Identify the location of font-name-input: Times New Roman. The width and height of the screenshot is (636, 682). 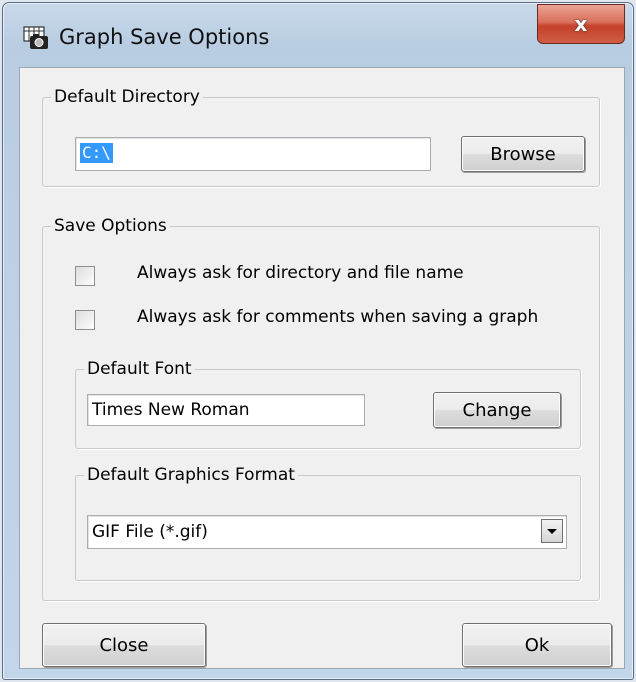
(226, 410).